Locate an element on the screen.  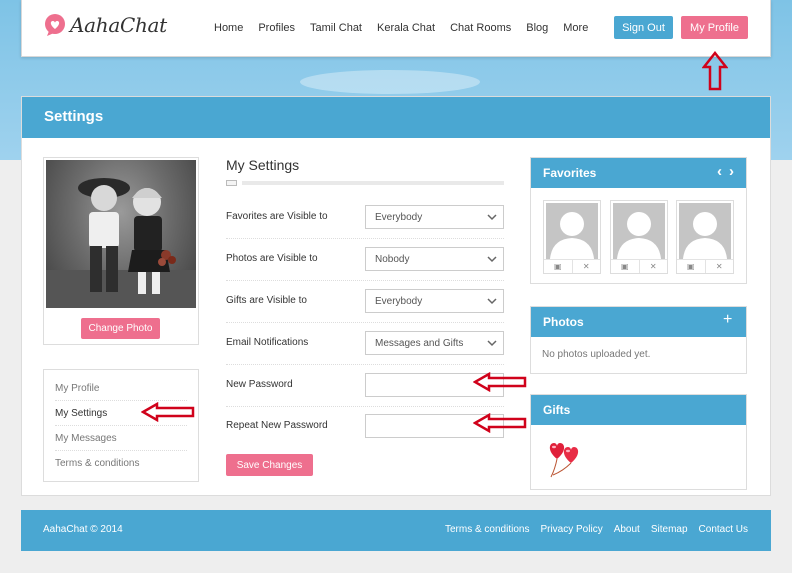
photos-visibility-row: Photos are Visible to Nobody is located at coordinates (365, 260).